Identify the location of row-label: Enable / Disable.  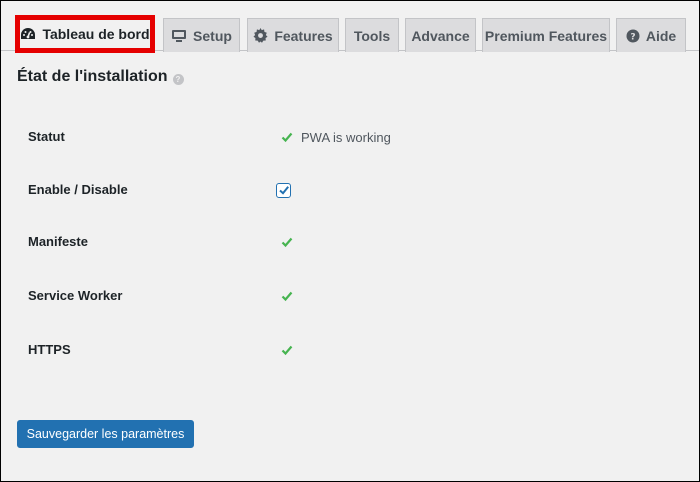
(78, 189).